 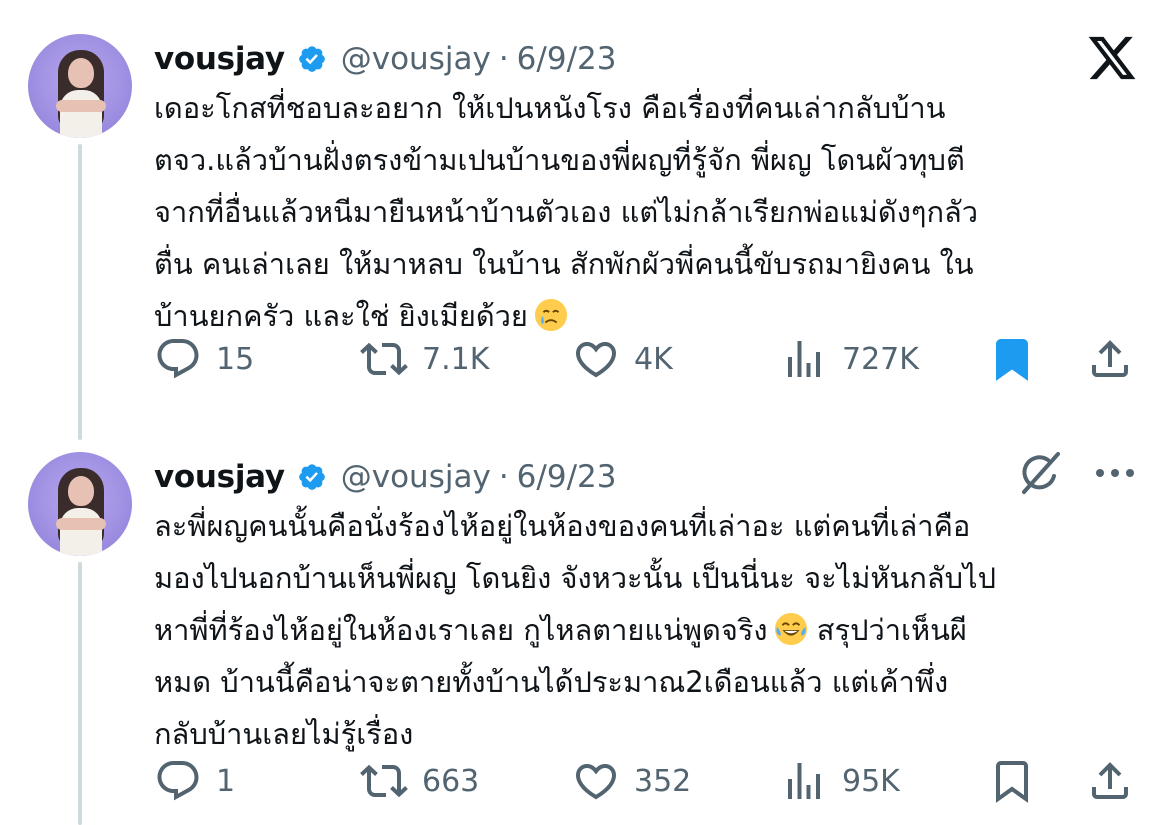 What do you see at coordinates (419, 781) in the screenshot?
I see `repost-button: 663` at bounding box center [419, 781].